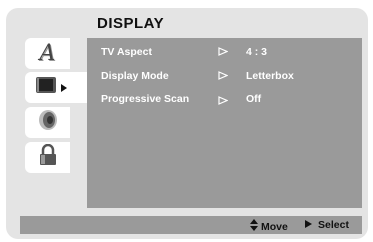 This screenshot has width=373, height=242. What do you see at coordinates (308, 225) in the screenshot?
I see `right-arrow-icon` at bounding box center [308, 225].